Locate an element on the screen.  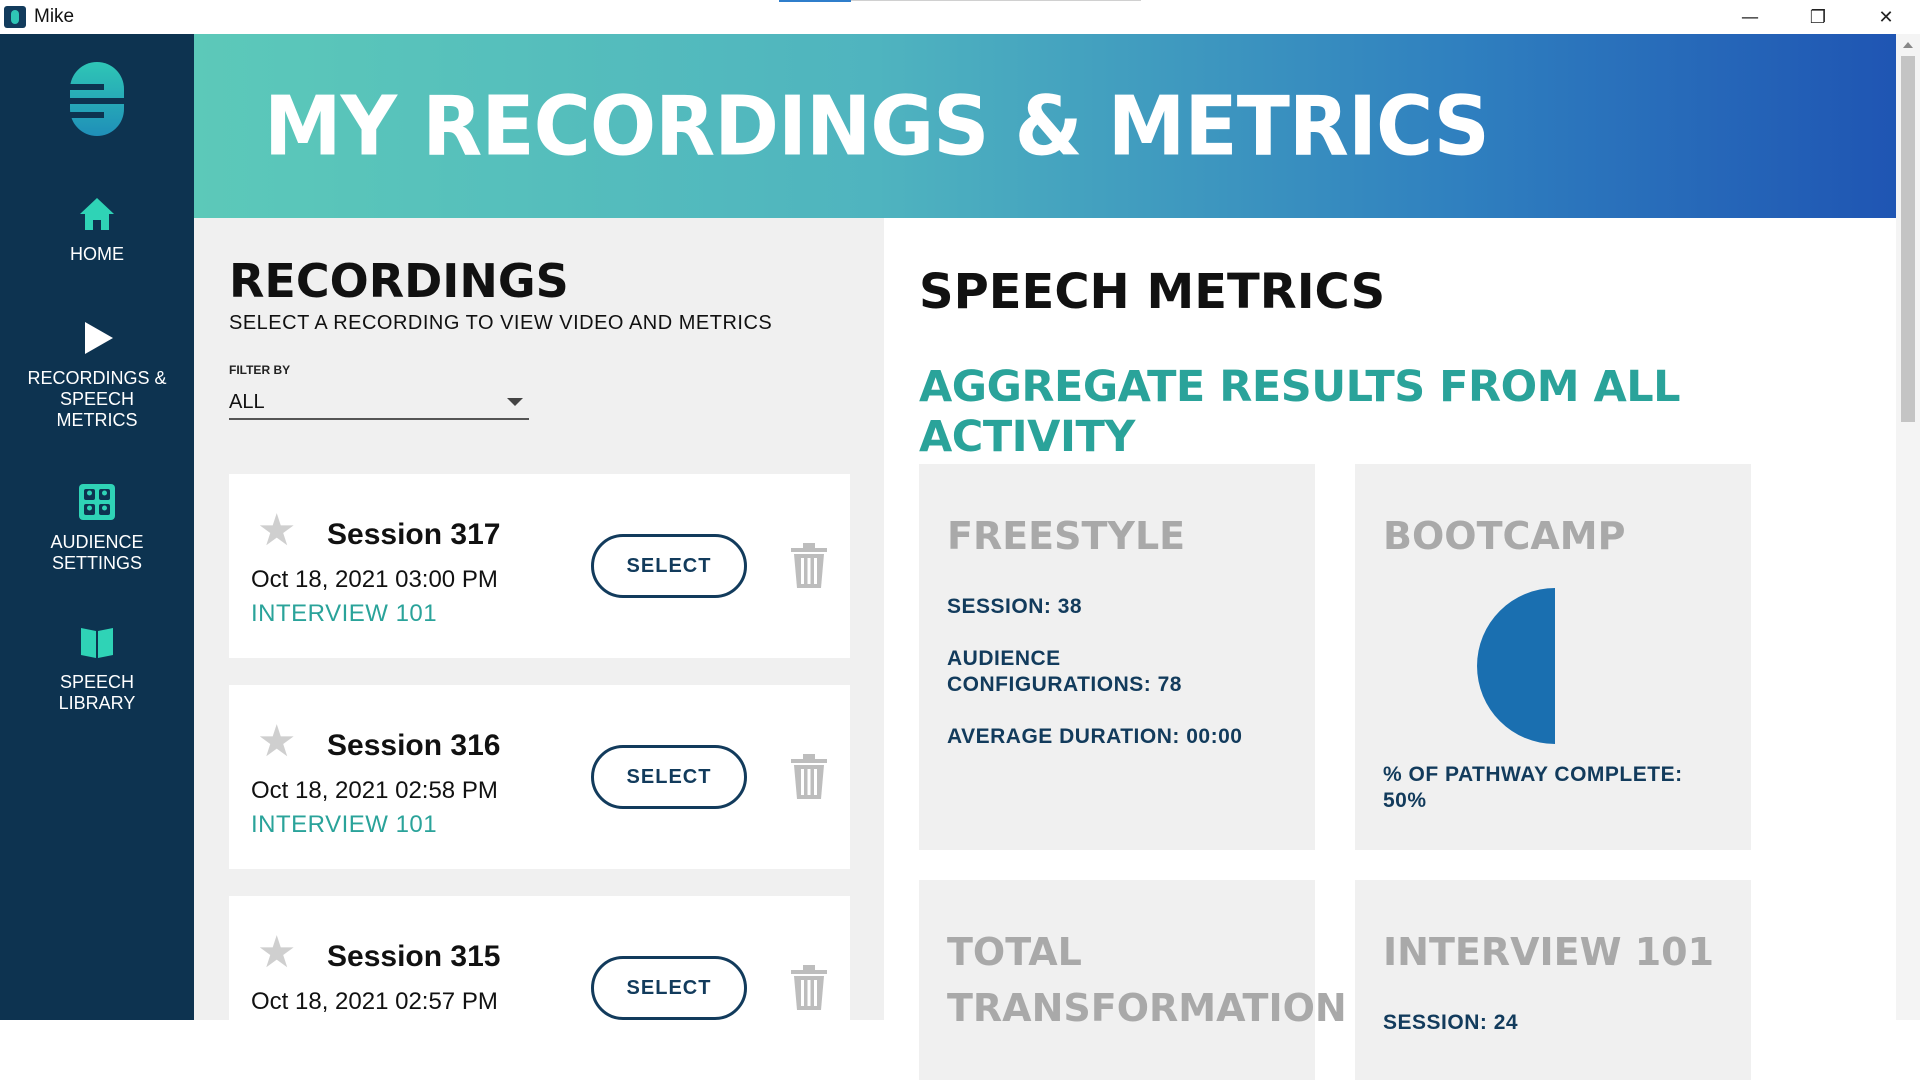
freestyle-title: FREESTYLE is located at coordinates (1066, 536).